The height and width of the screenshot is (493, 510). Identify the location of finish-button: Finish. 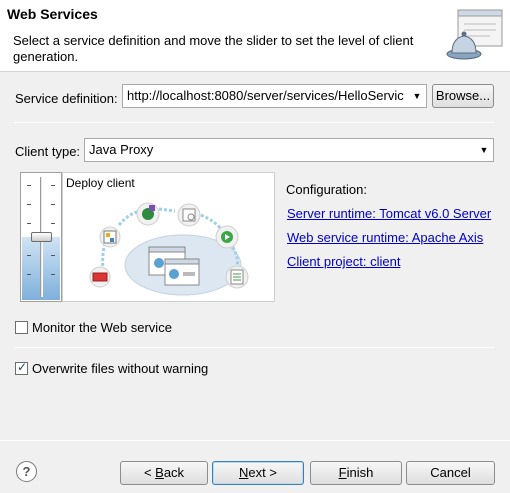
(356, 473).